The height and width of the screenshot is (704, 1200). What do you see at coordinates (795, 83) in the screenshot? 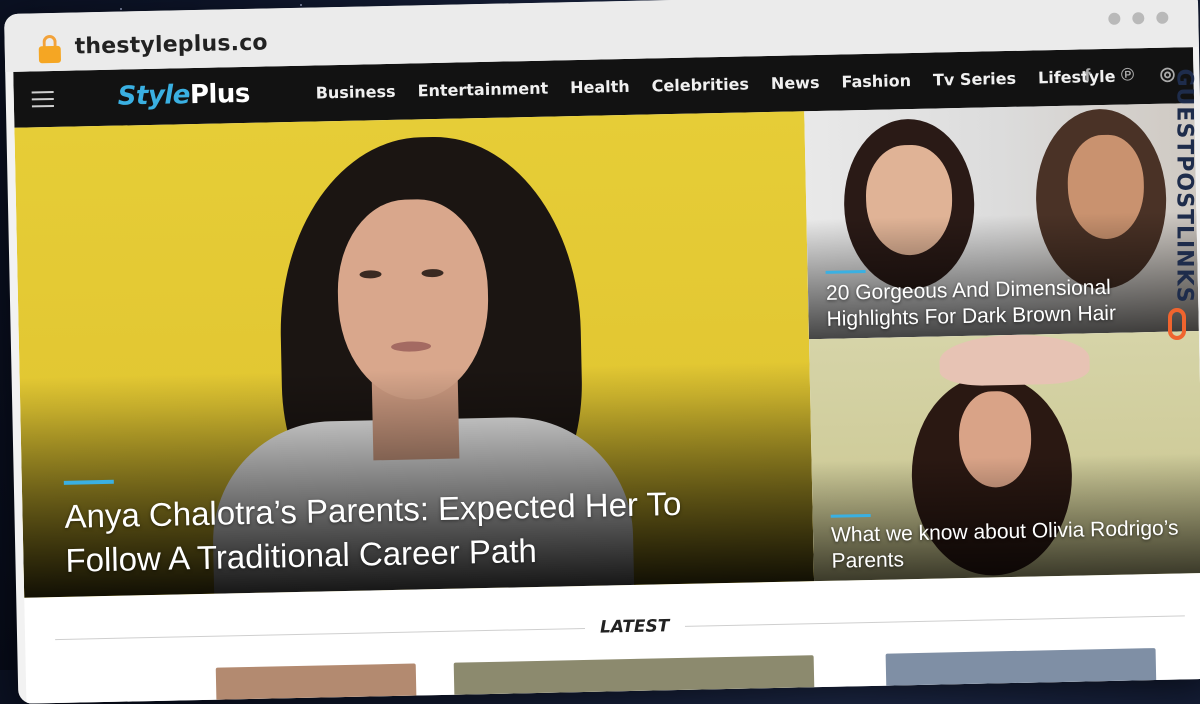
I see `menu-item-news: News` at bounding box center [795, 83].